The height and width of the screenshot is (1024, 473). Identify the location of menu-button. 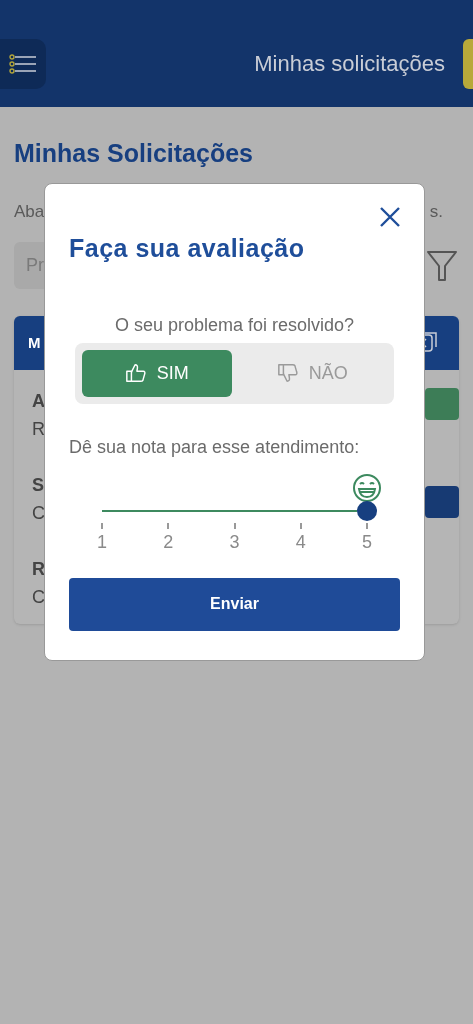
(23, 63).